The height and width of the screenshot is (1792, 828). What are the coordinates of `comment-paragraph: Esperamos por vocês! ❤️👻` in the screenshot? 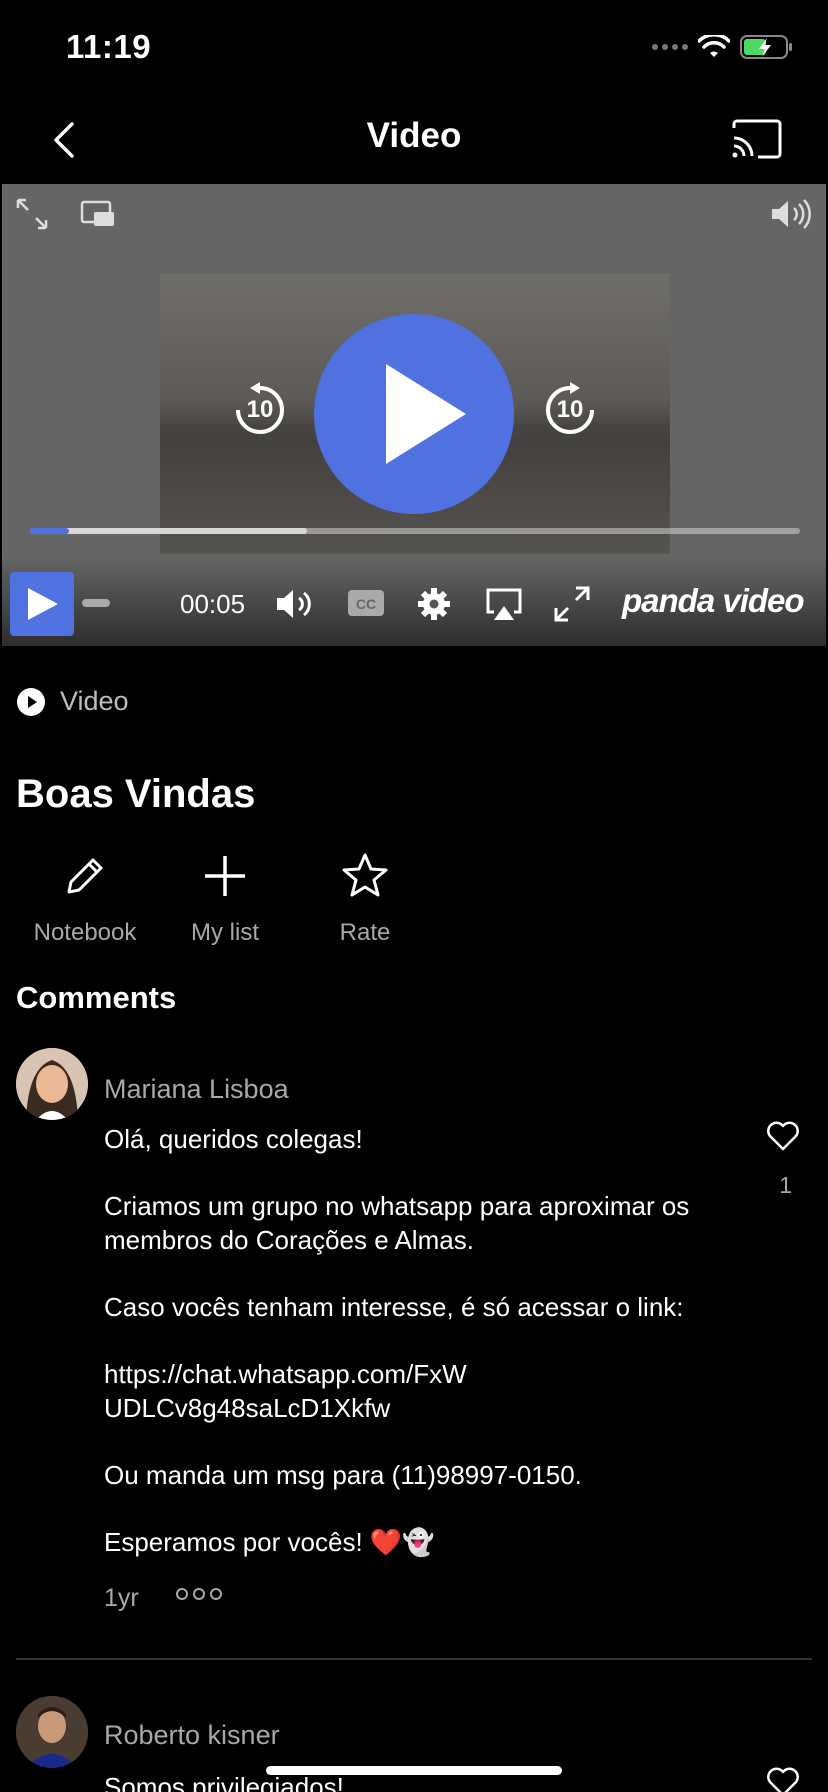 It's located at (269, 1542).